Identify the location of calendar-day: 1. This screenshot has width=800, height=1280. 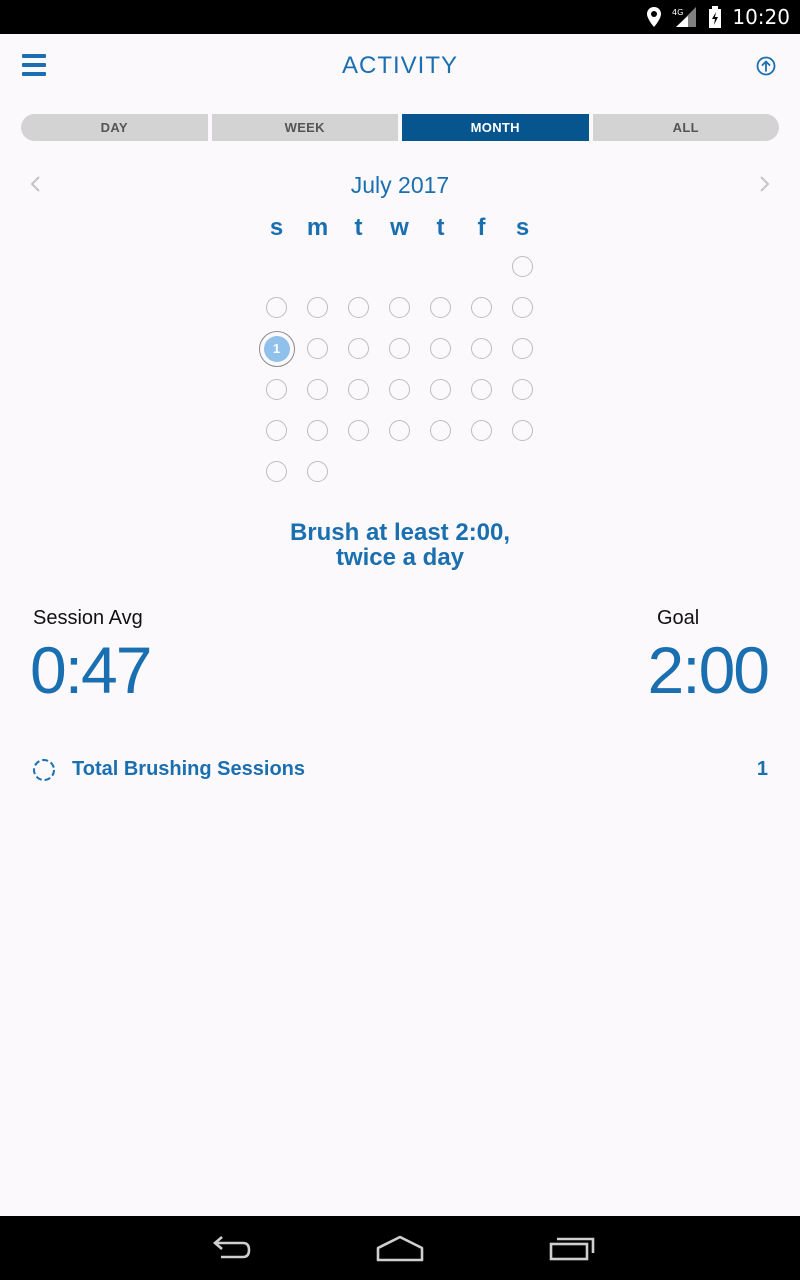
(276, 348).